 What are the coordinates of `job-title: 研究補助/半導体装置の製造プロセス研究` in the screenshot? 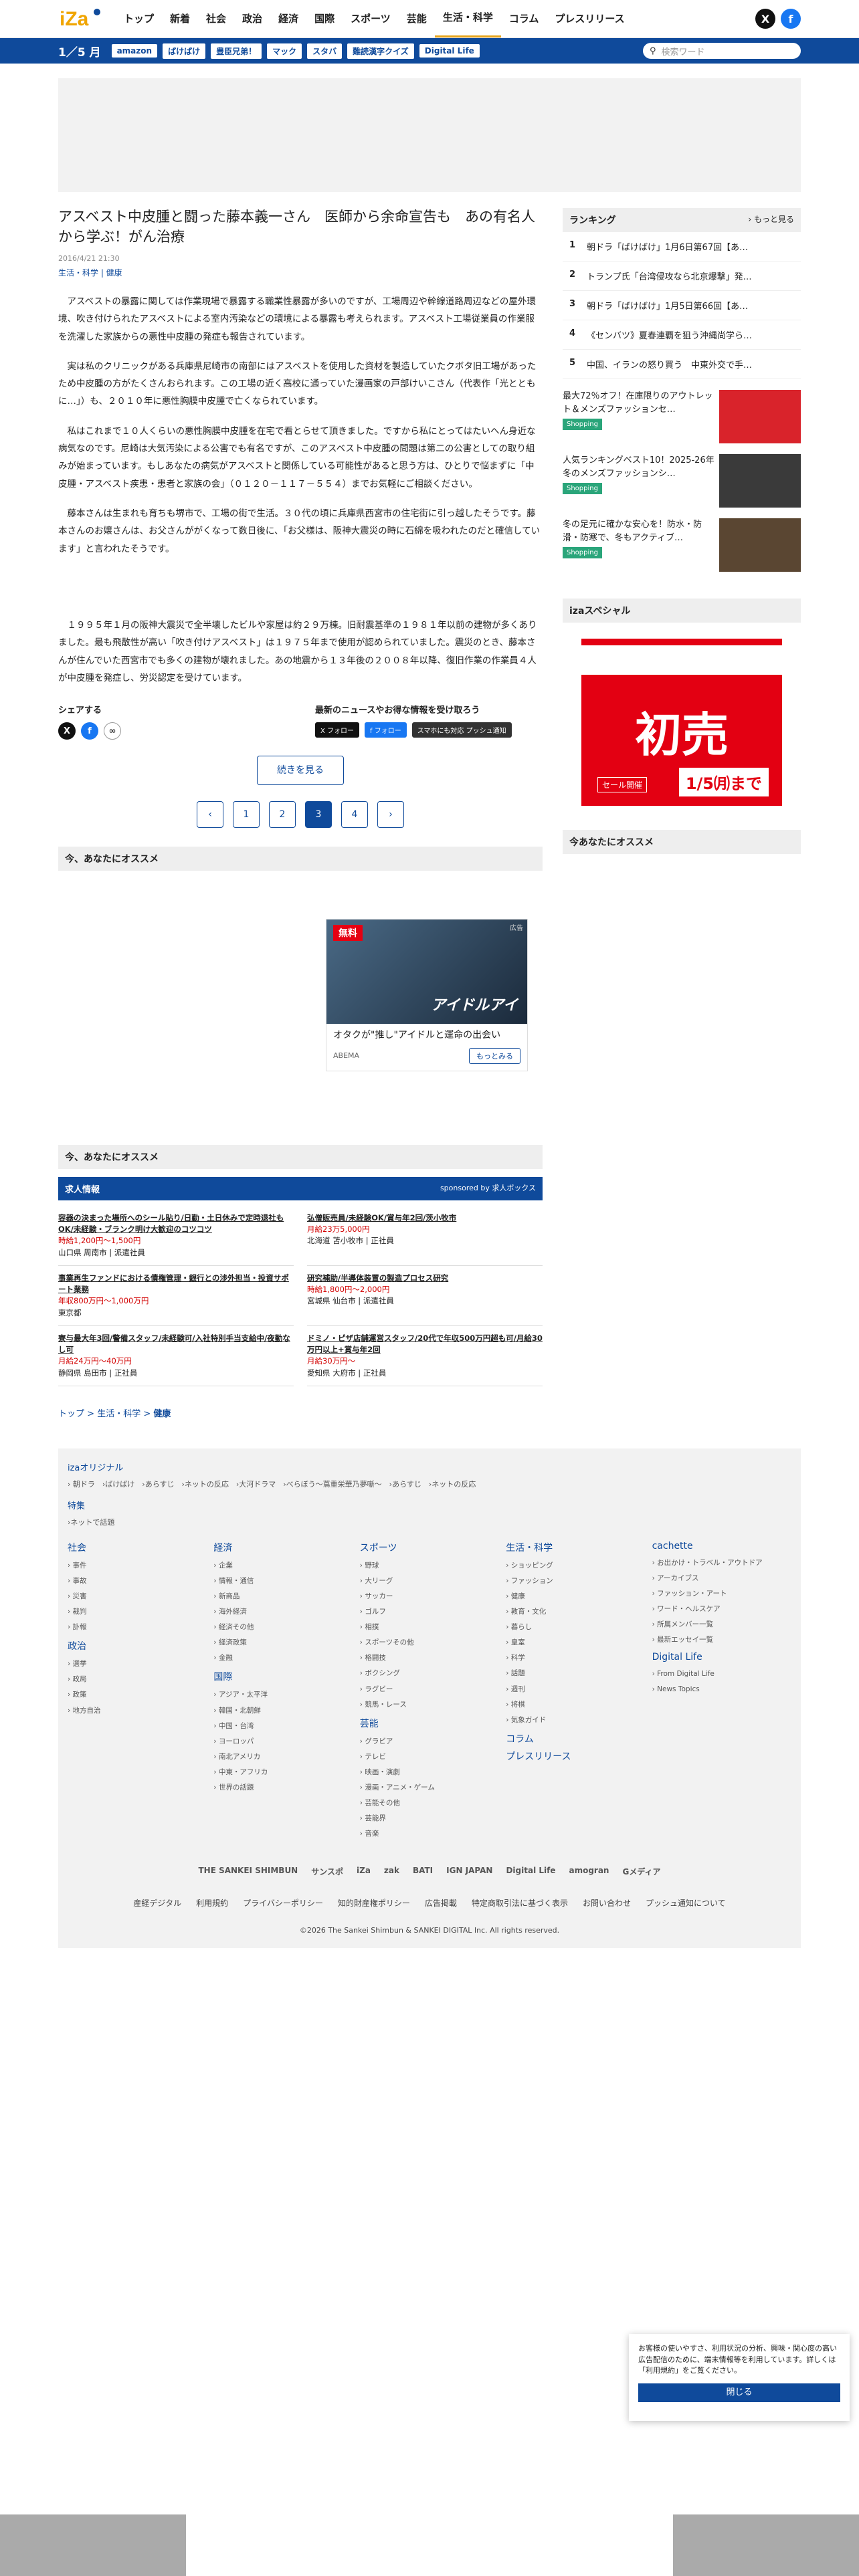 It's located at (425, 1278).